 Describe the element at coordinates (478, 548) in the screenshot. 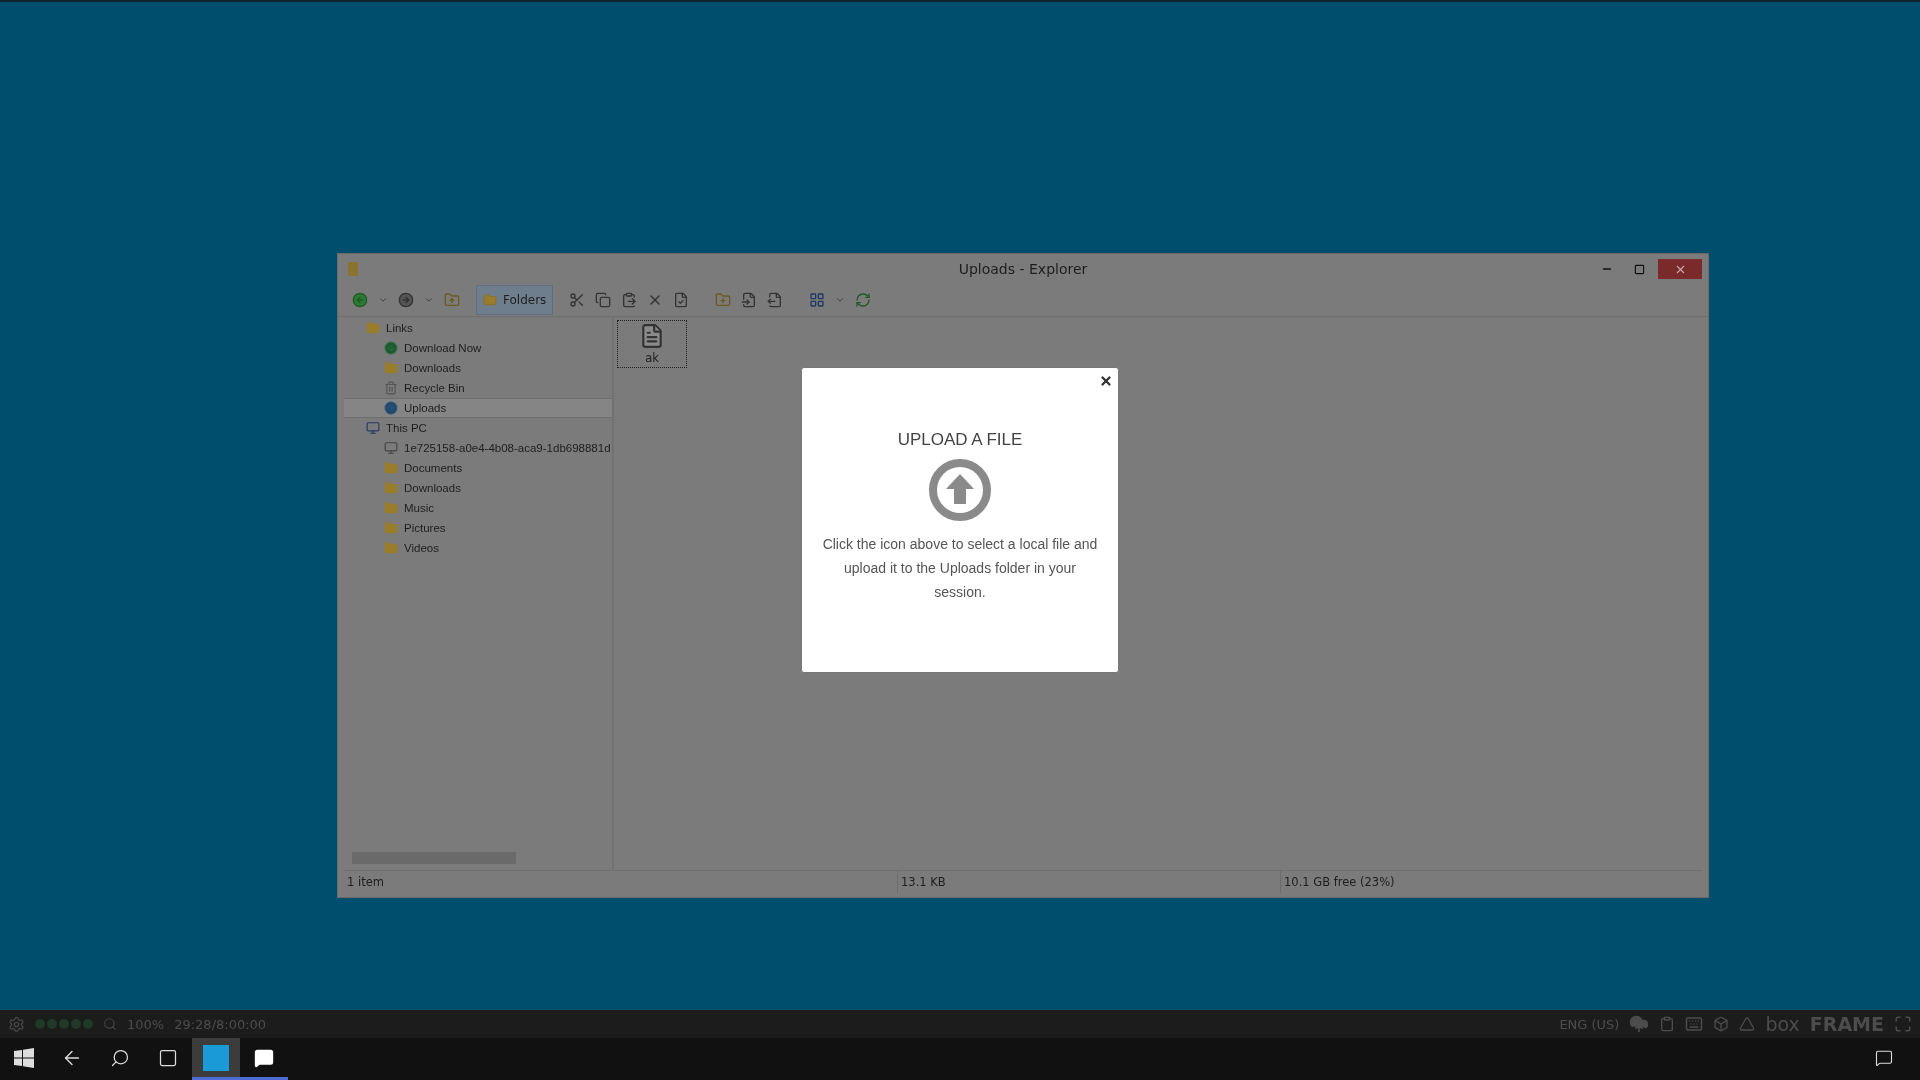

I see `tree-item: Videos` at that location.